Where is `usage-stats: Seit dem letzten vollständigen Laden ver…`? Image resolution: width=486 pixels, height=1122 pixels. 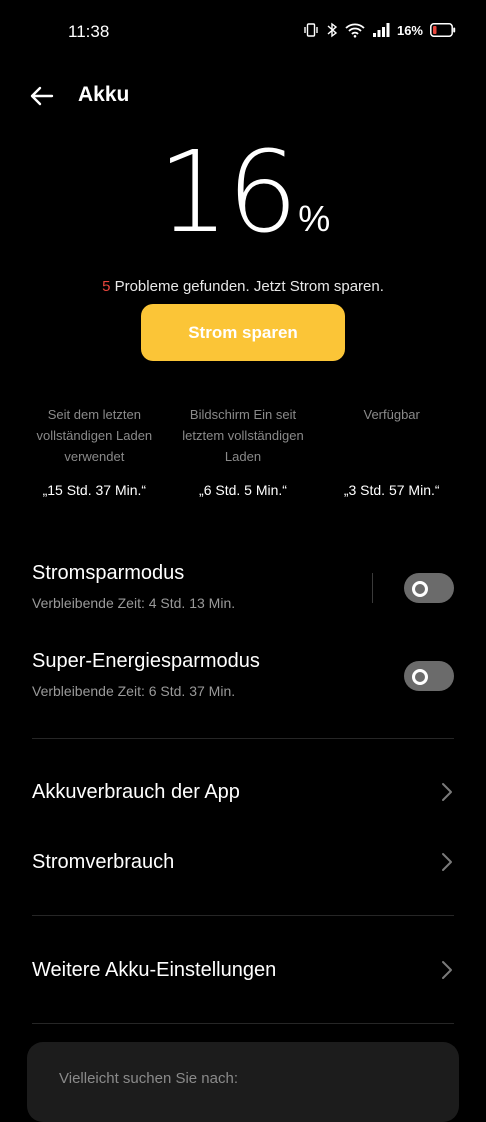 usage-stats: Seit dem letzten vollständigen Laden ver… is located at coordinates (243, 451).